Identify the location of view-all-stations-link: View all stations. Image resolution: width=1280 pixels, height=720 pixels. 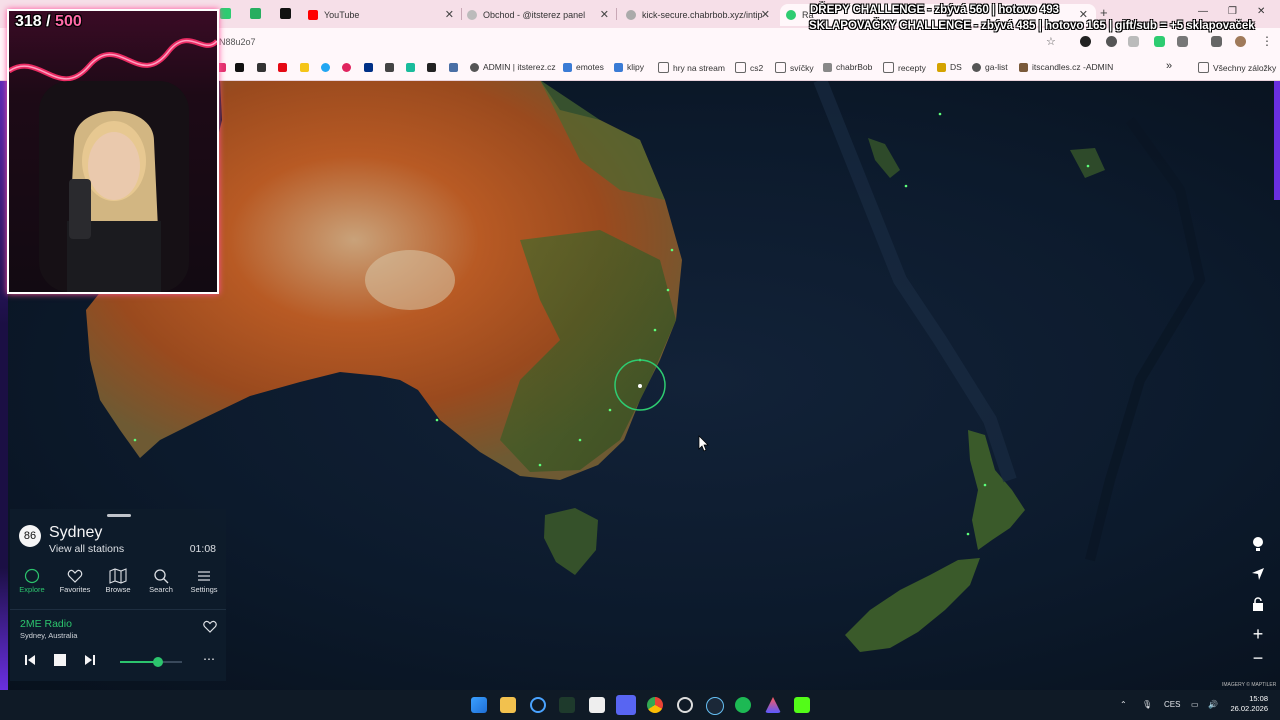
(86, 549).